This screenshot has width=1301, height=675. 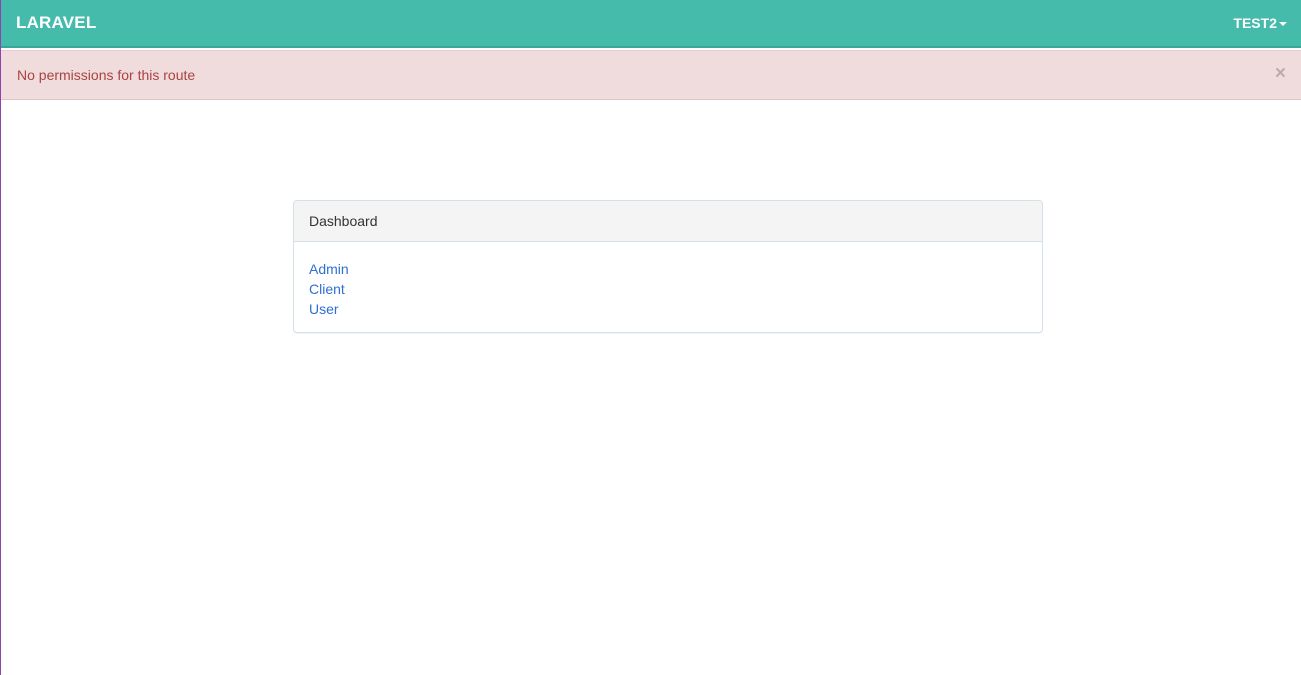 What do you see at coordinates (651, 75) in the screenshot?
I see `permission-alert: No permissions for this route ×` at bounding box center [651, 75].